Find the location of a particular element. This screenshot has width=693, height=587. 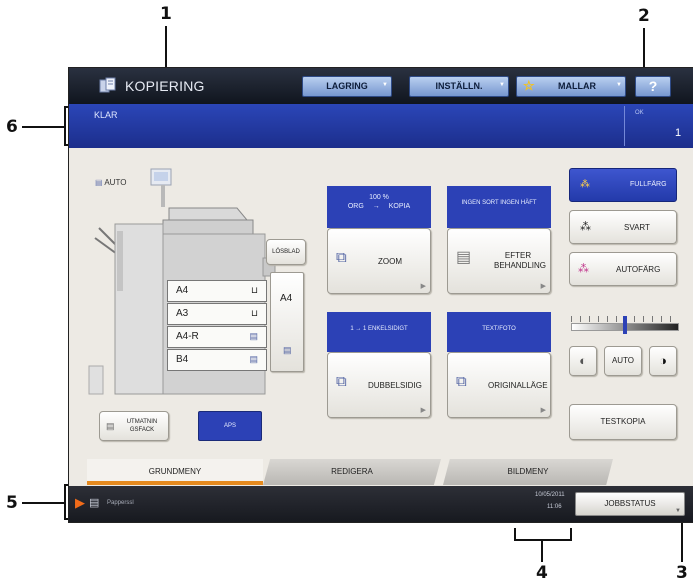

duplex-button: ⧉ DUBBELSIDIG ▶ is located at coordinates (379, 385).